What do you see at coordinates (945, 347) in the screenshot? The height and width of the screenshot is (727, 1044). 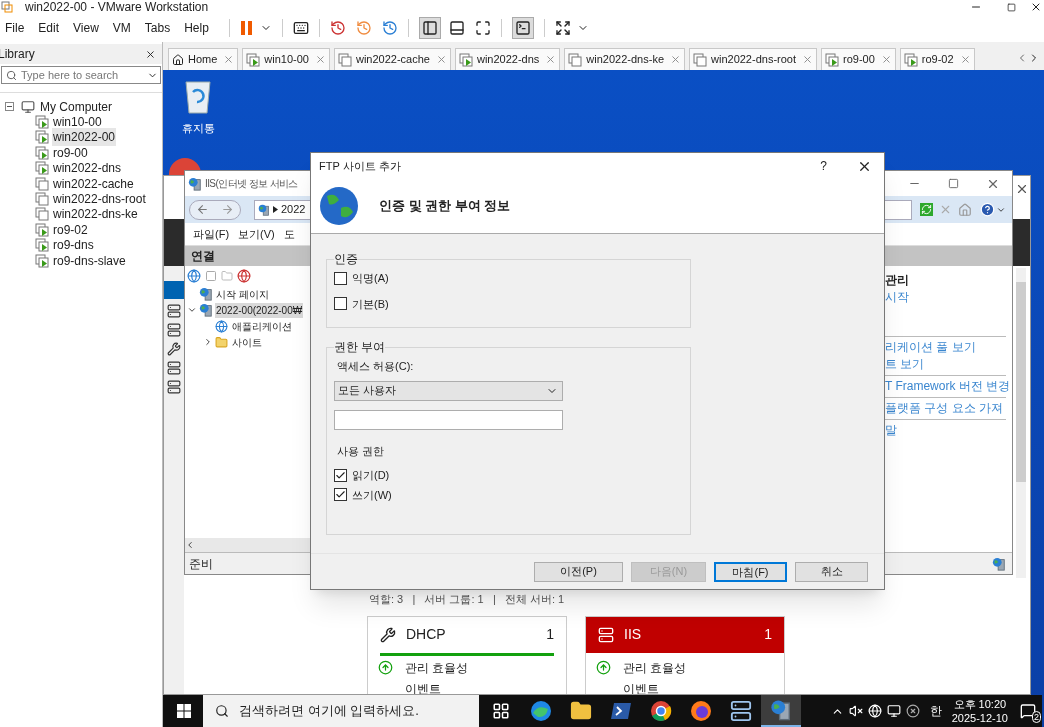 I see `action-link: 리케이션 풀 보기` at bounding box center [945, 347].